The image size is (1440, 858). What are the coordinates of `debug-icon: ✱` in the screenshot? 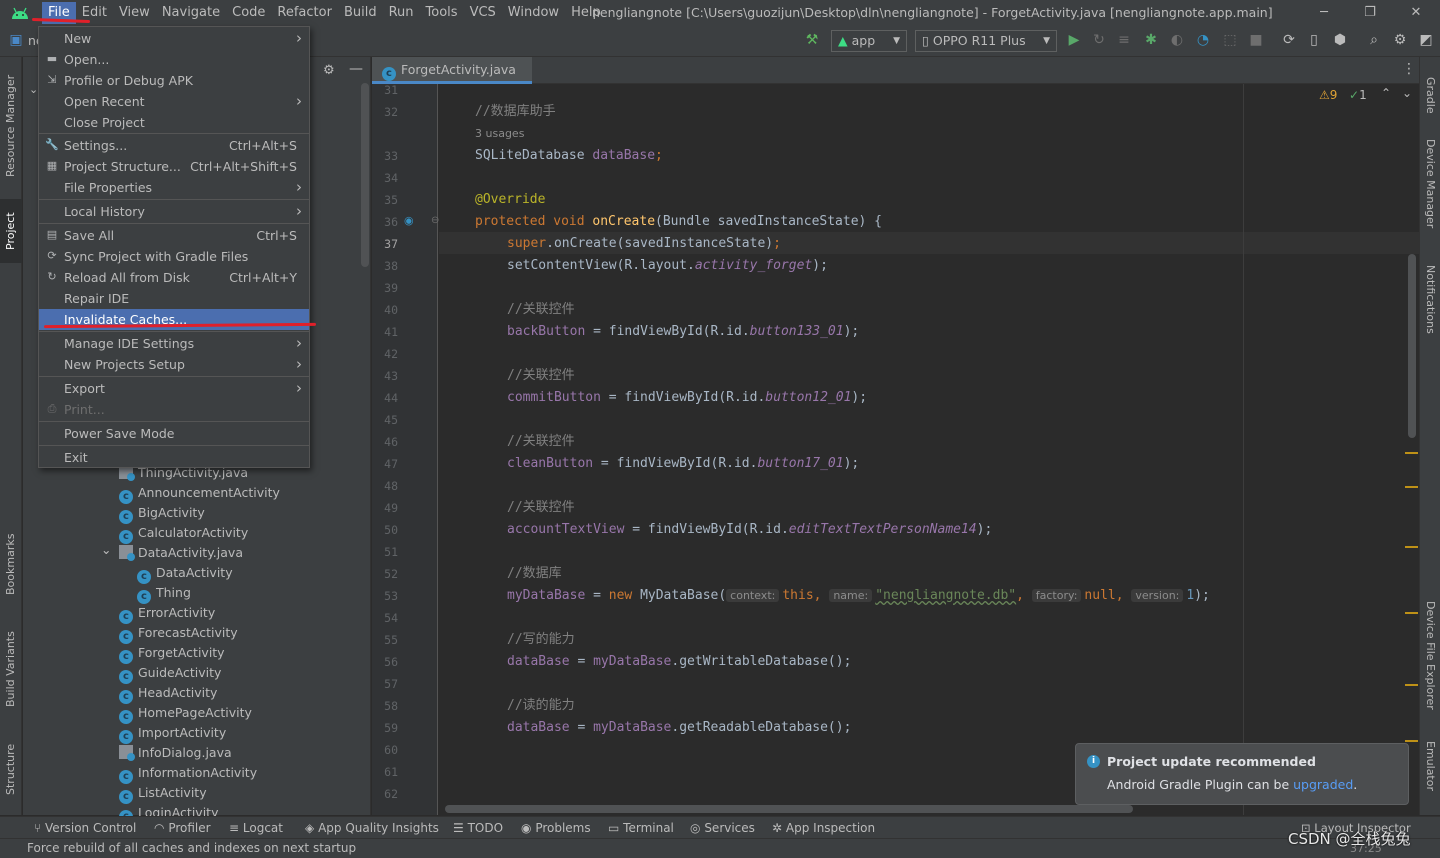 It's located at (1151, 40).